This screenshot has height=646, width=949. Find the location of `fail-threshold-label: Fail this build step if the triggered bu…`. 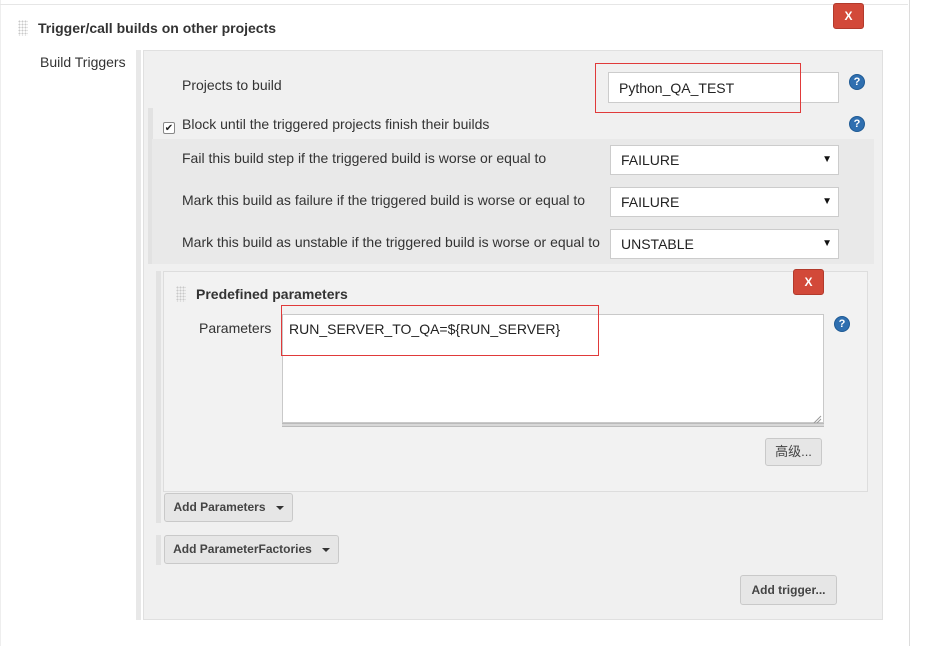

fail-threshold-label: Fail this build step if the triggered bu… is located at coordinates (364, 158).